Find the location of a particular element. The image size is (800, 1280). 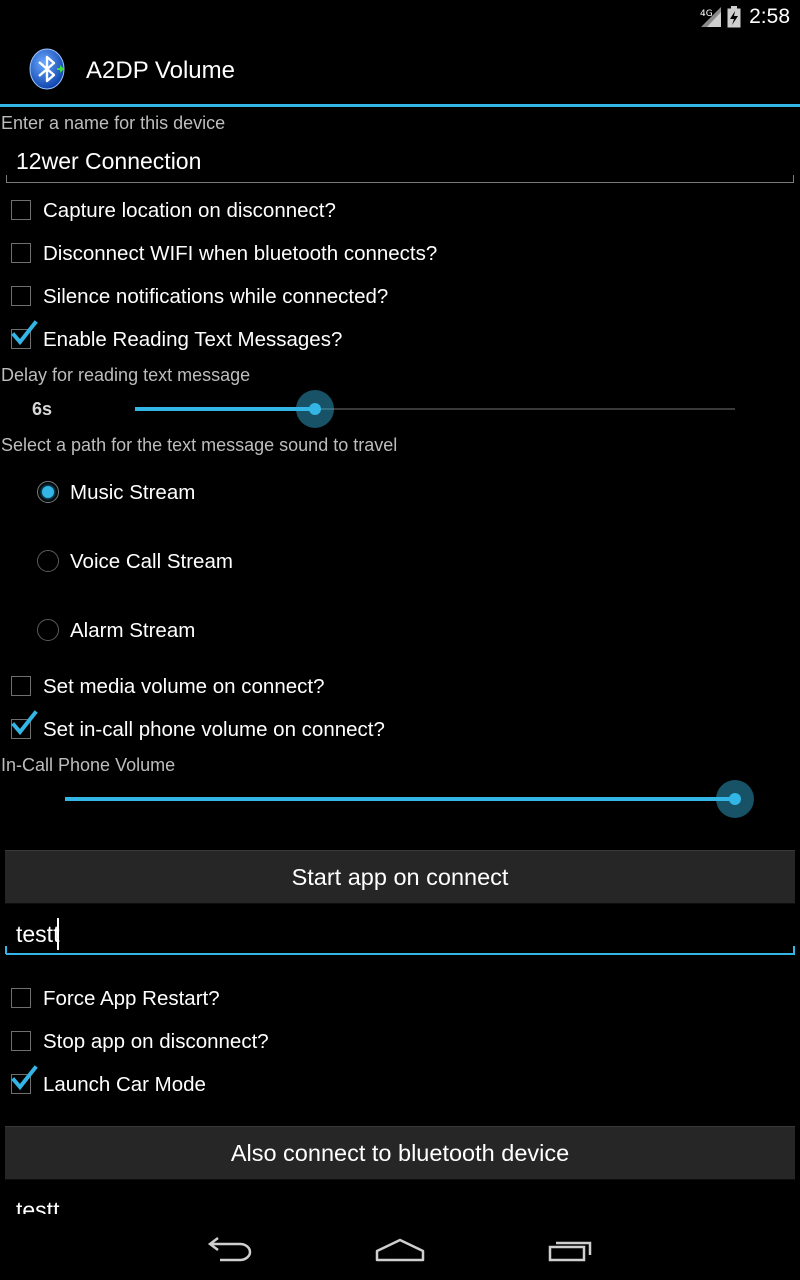

reading-text-checkbox is located at coordinates (24, 334).